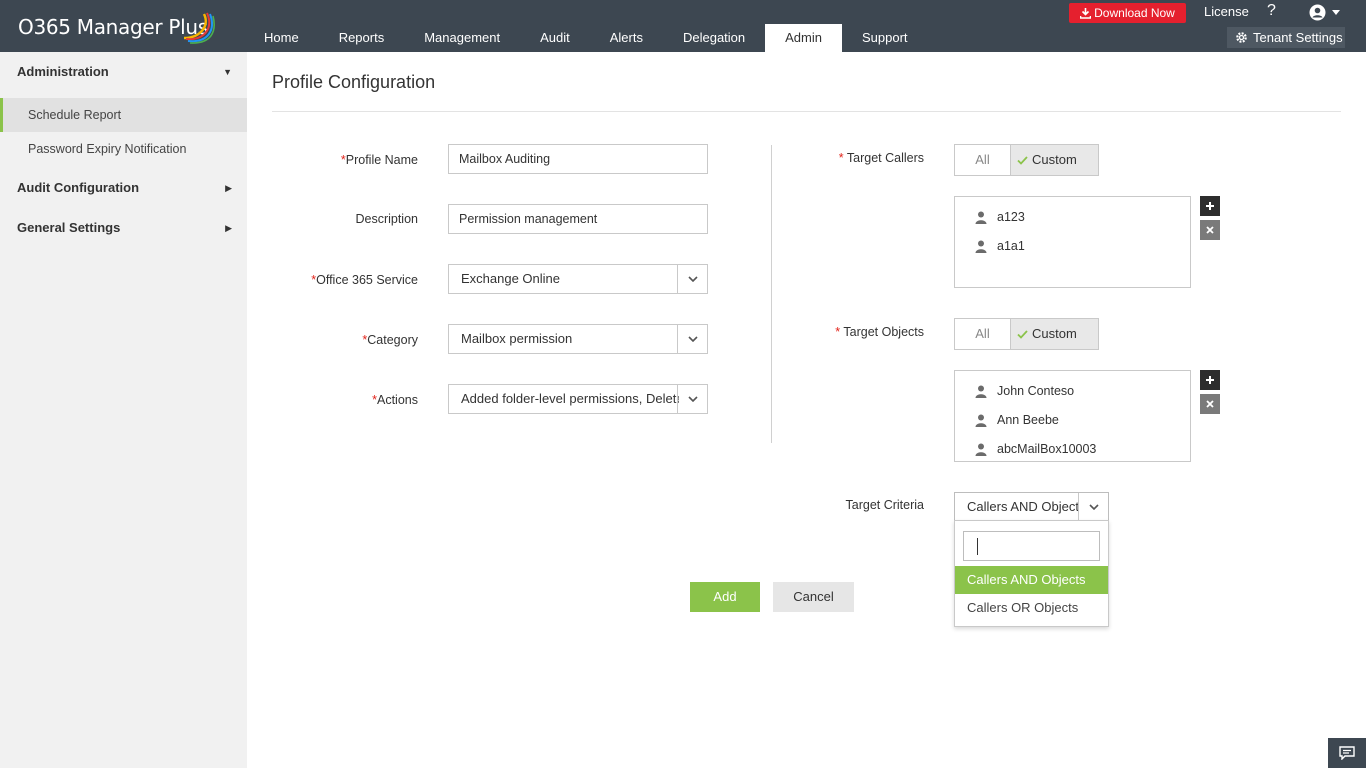 The width and height of the screenshot is (1366, 768). I want to click on service-label: *Office 365 Service, so click(349, 280).